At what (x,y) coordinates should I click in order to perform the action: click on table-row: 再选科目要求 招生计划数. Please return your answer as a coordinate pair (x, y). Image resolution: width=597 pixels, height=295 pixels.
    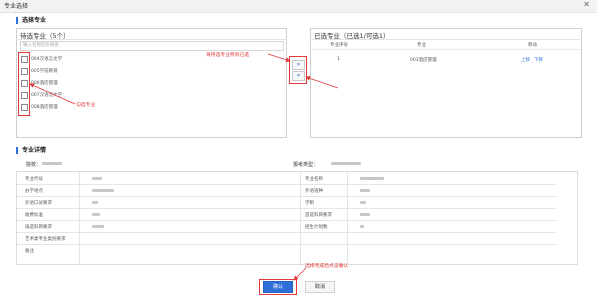
    Looking at the image, I should click on (286, 227).